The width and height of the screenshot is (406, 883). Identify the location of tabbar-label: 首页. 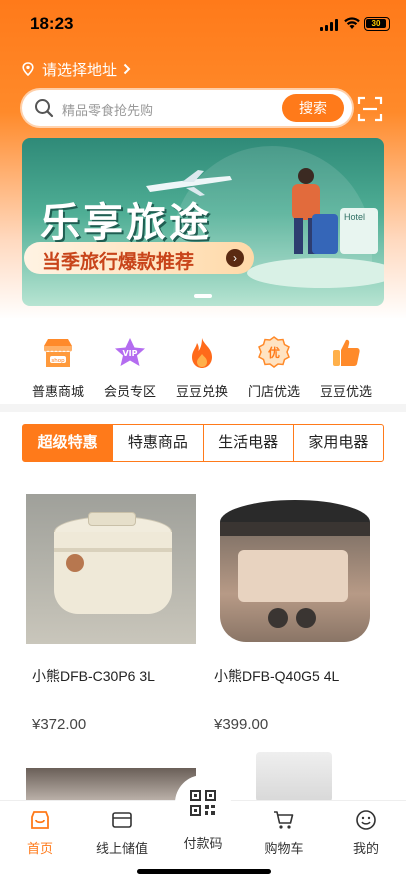
(39, 848).